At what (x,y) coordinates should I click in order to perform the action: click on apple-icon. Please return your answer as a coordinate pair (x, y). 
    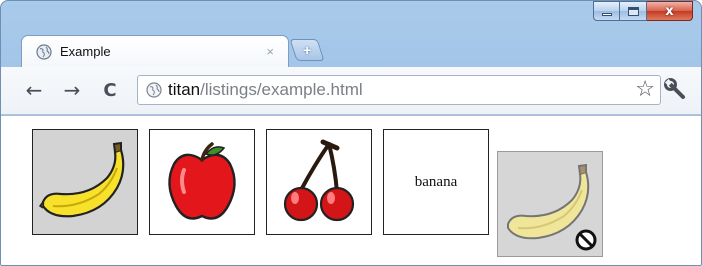
    Looking at the image, I should click on (202, 181).